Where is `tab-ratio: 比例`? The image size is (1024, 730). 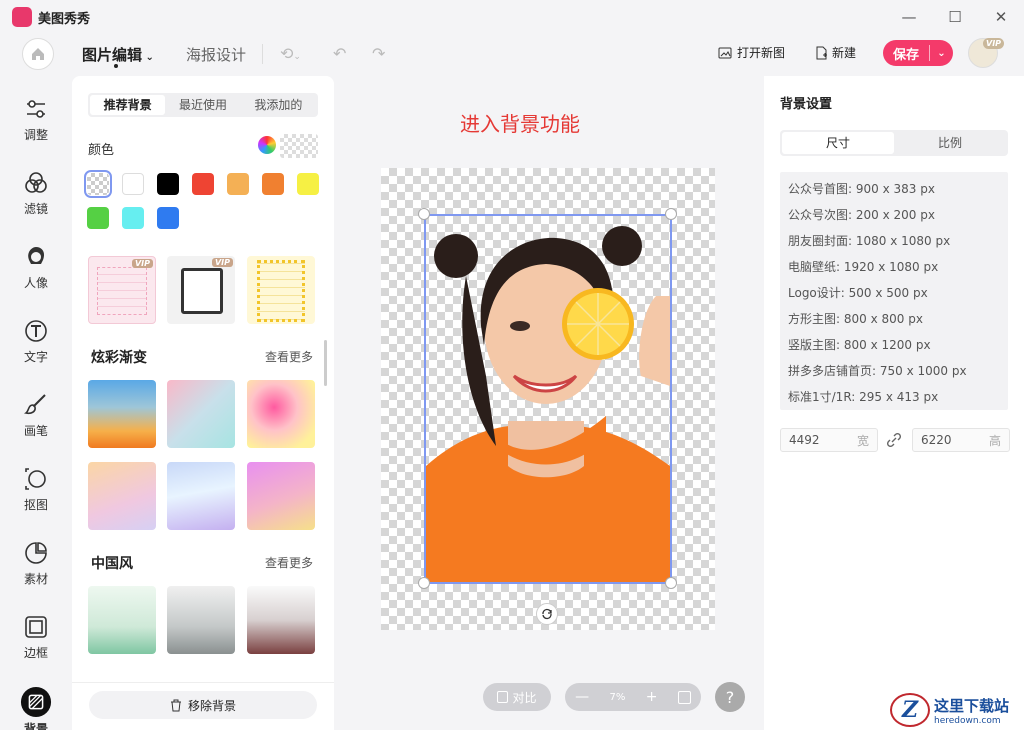 tab-ratio: 比例 is located at coordinates (950, 143).